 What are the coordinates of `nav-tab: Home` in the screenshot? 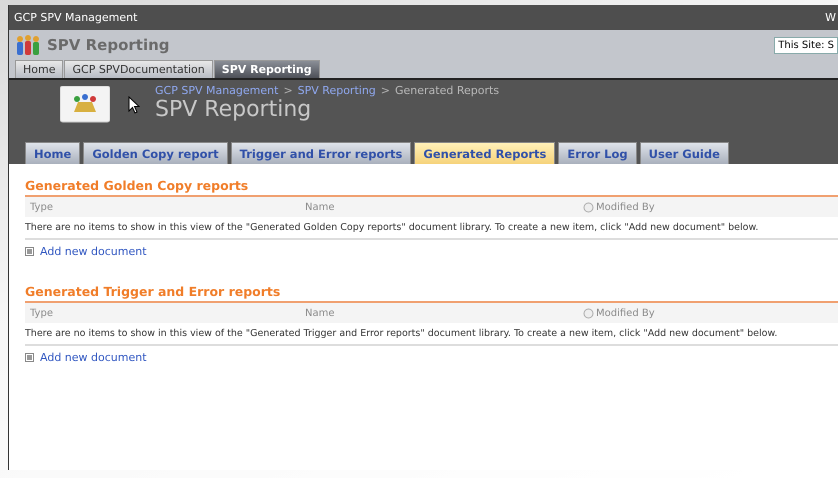 It's located at (52, 153).